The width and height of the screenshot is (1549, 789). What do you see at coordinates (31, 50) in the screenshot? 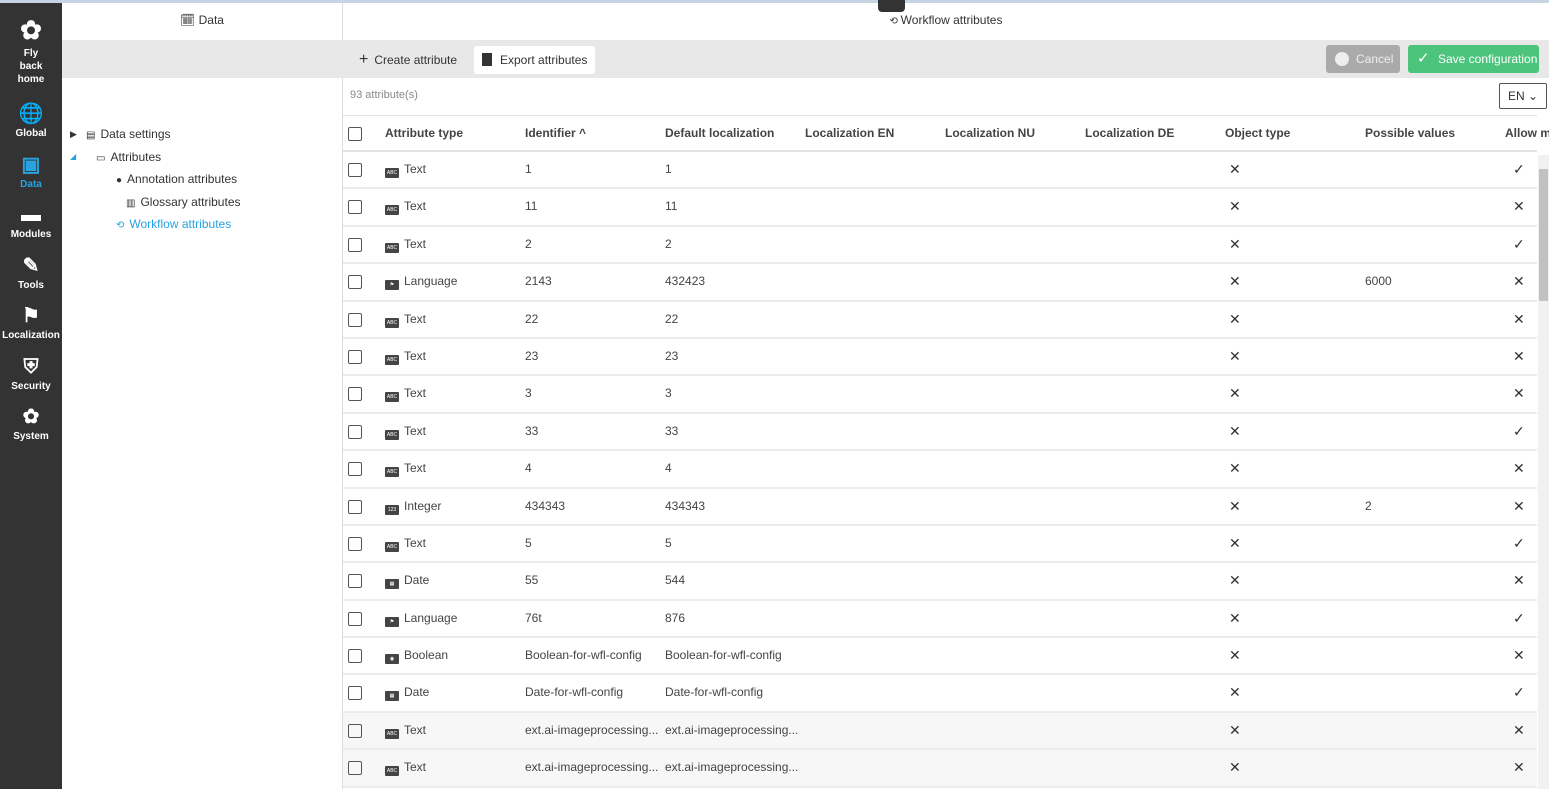
I see `nav-home: ✿ Fly back home` at bounding box center [31, 50].